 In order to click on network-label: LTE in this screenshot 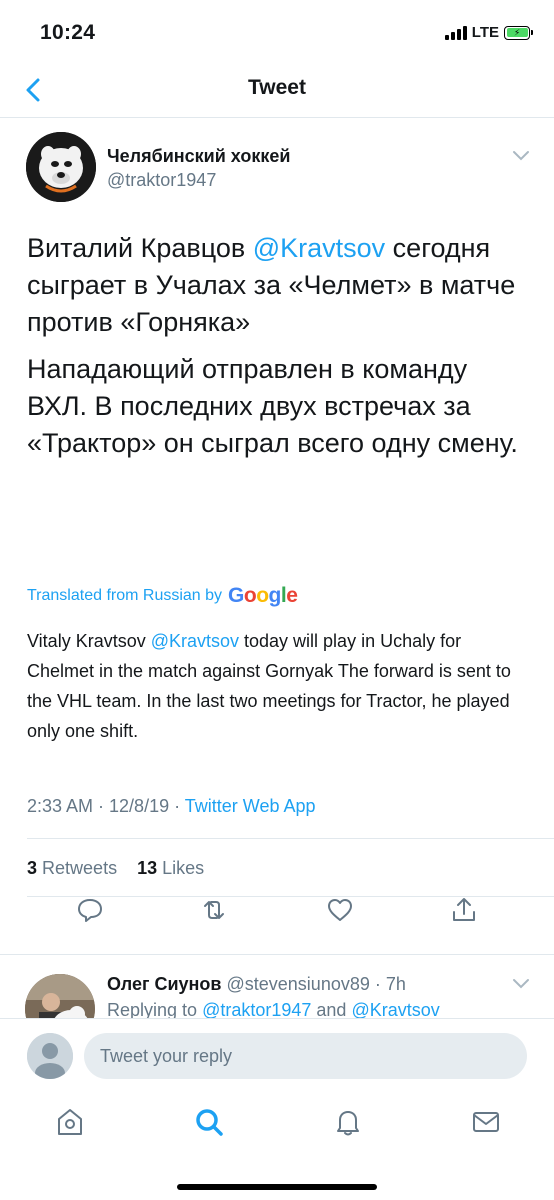, I will do `click(485, 32)`.